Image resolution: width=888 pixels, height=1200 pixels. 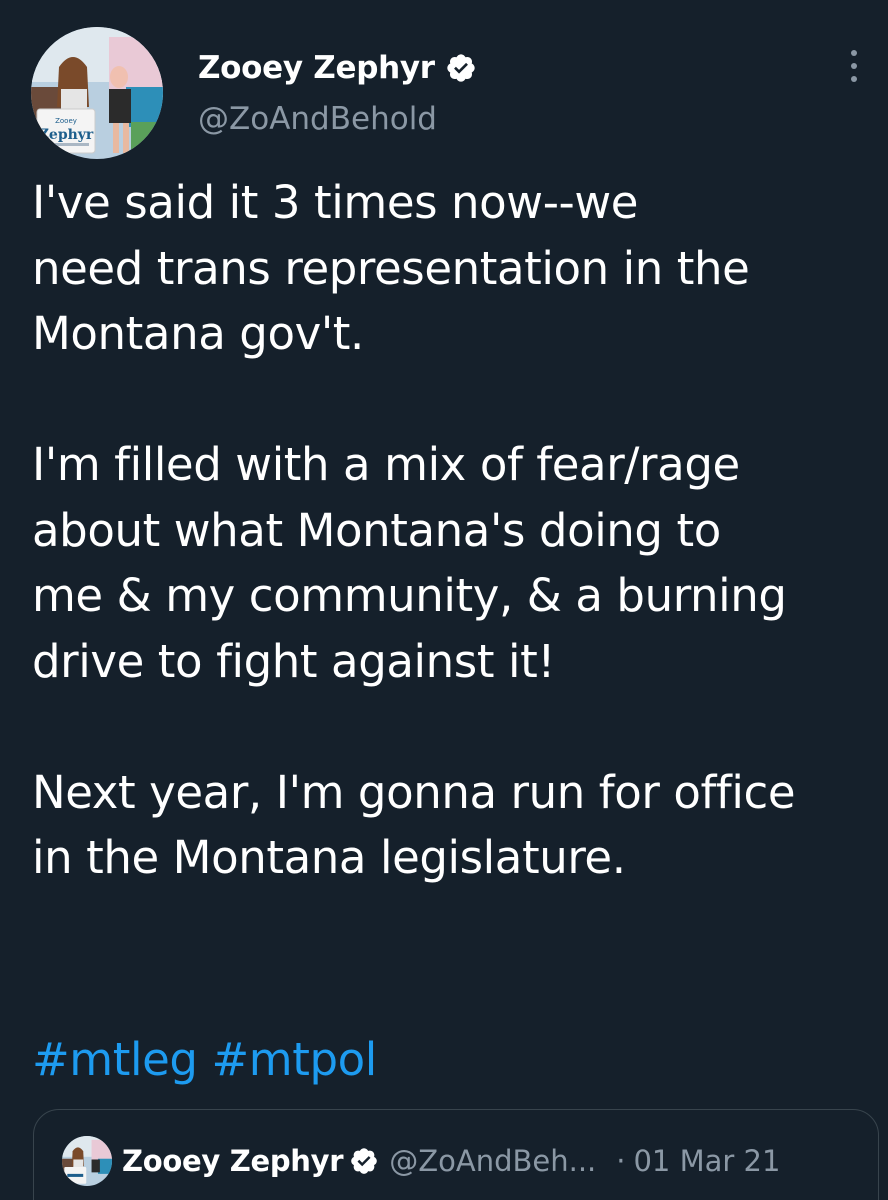 I want to click on sign-text-line1: Zooey, so click(x=66, y=121).